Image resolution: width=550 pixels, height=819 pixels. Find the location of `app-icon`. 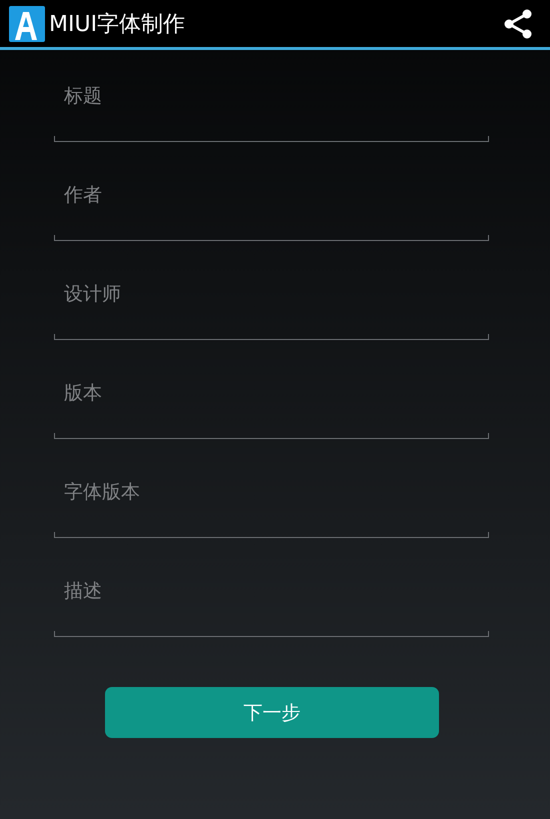

app-icon is located at coordinates (27, 24).